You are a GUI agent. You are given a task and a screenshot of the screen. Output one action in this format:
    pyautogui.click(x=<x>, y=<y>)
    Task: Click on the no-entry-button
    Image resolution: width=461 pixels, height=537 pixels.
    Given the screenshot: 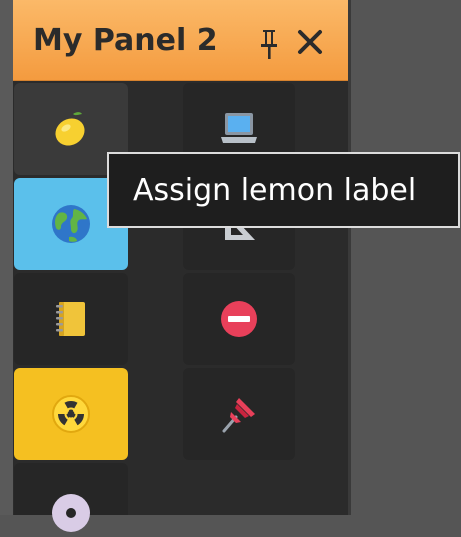 What is the action you would take?
    pyautogui.click(x=239, y=319)
    